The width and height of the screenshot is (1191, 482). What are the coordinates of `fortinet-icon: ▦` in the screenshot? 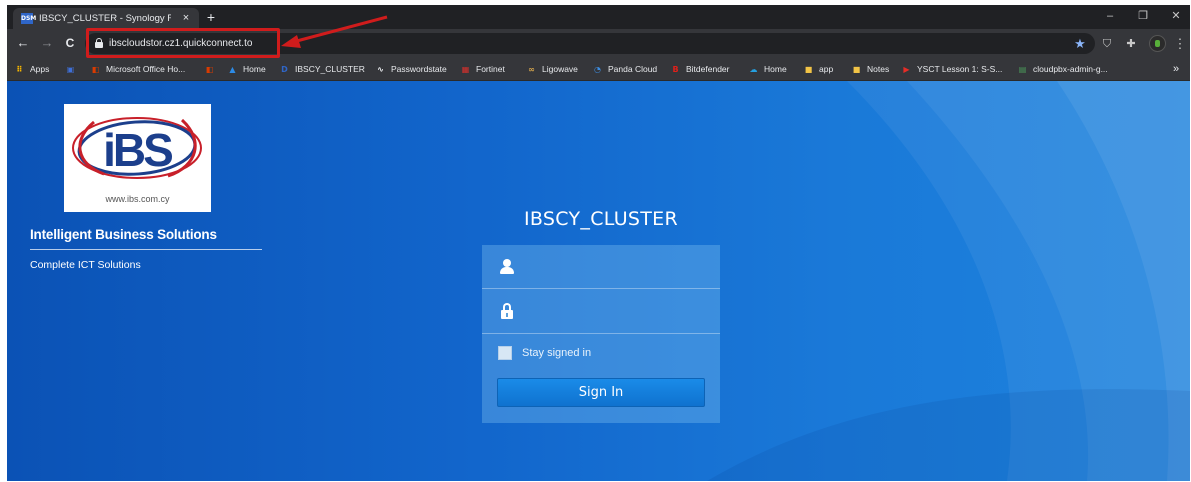 It's located at (465, 69).